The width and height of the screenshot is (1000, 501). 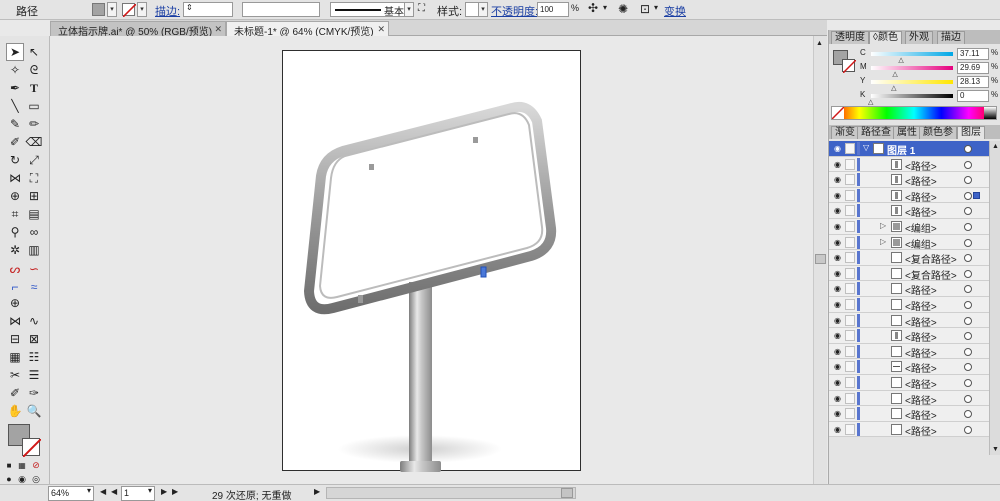 I want to click on tab-stroke: 描边, so click(x=951, y=37).